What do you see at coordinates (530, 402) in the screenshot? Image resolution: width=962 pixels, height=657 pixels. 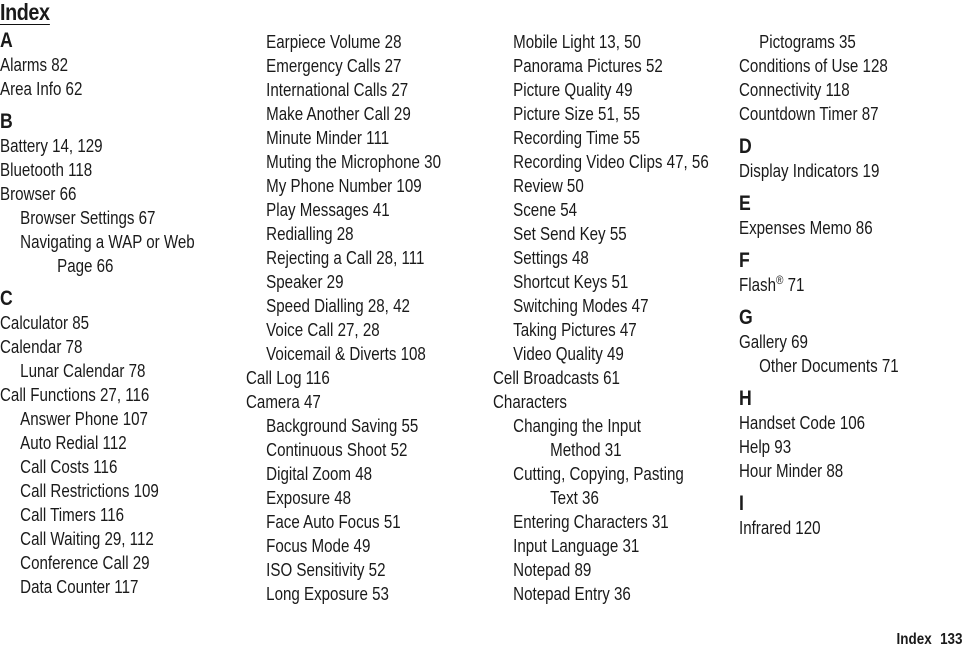 I see `index-entry-text: Characters` at bounding box center [530, 402].